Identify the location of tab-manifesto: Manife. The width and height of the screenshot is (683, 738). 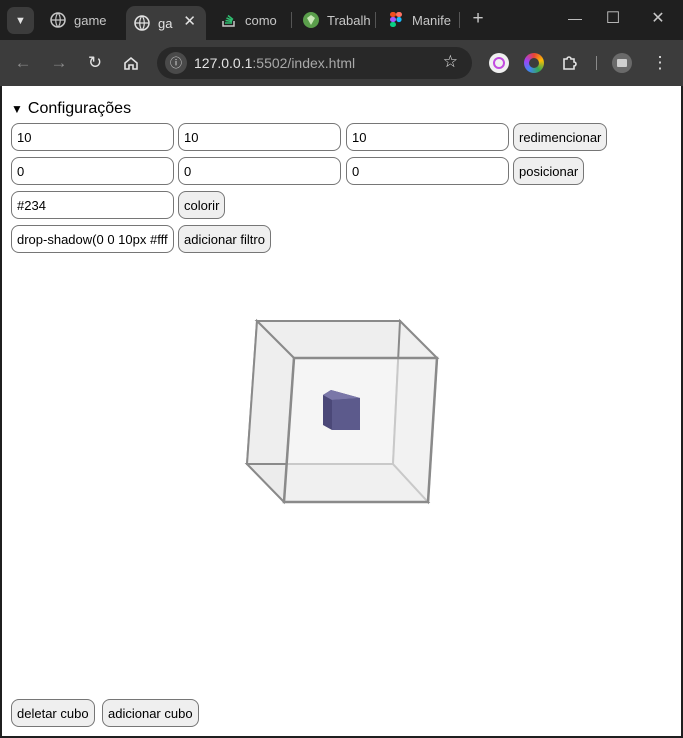
(417, 20).